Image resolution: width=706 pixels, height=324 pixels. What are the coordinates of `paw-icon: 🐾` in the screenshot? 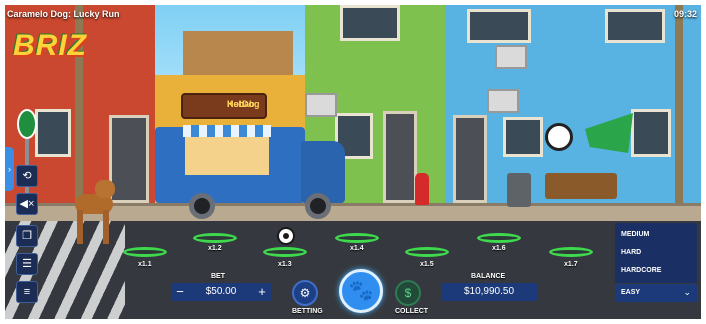 It's located at (361, 291).